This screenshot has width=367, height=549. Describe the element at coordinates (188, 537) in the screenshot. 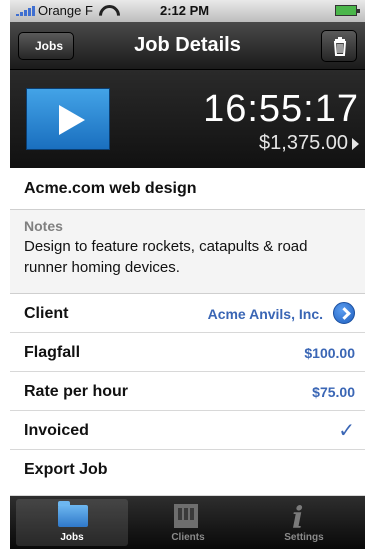

I see `tab-clients-label: Clients` at that location.